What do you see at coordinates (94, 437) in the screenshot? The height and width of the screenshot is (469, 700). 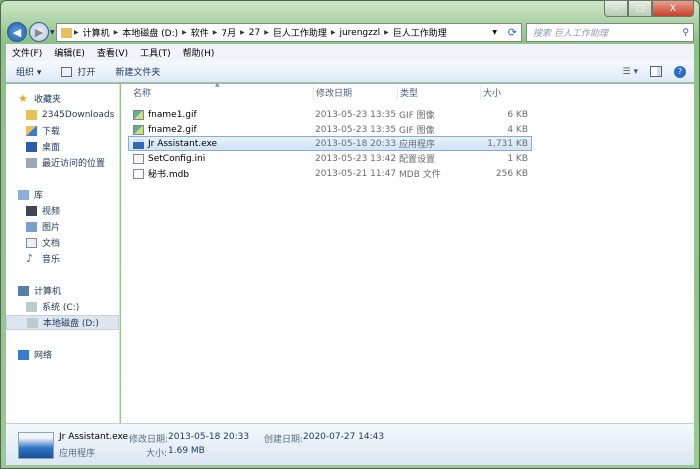 I see `selected-file-name: Jr Assistant.exe` at bounding box center [94, 437].